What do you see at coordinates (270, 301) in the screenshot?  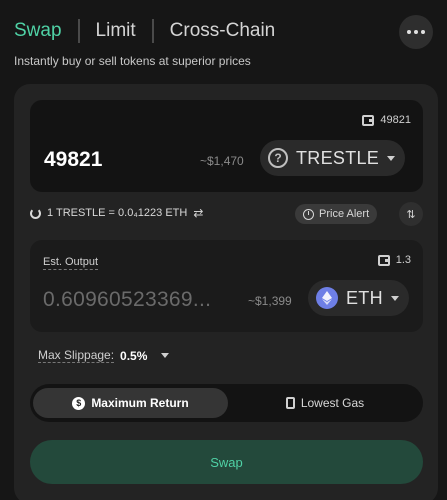 I see `output-usd-value: ~$1,399` at bounding box center [270, 301].